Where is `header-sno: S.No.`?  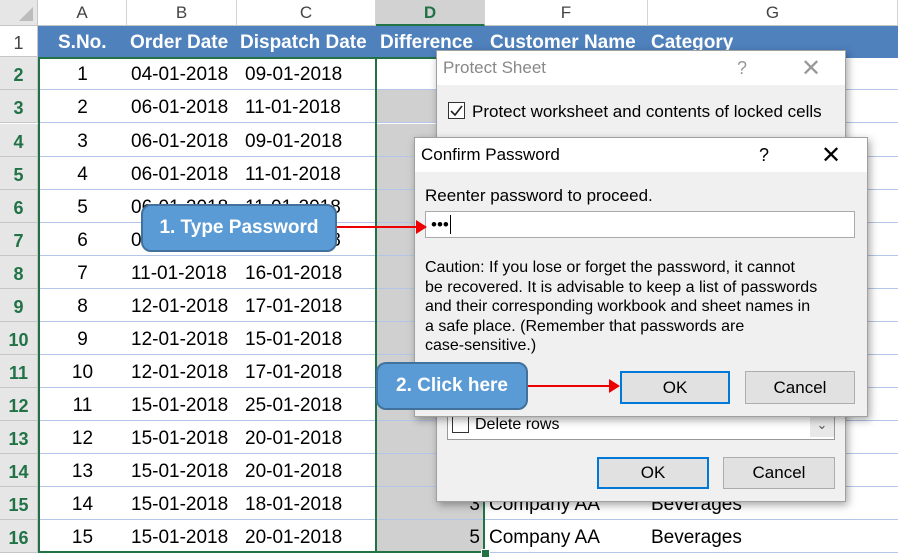
header-sno: S.No. is located at coordinates (82, 42).